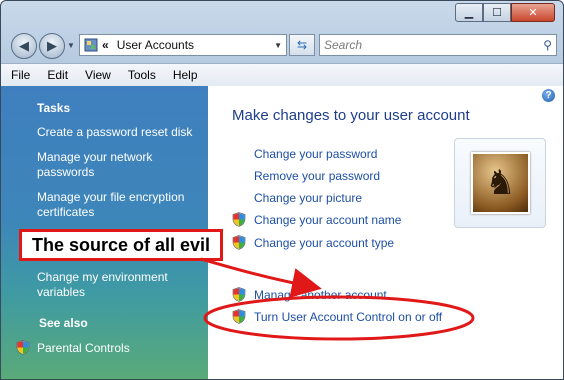 The image size is (564, 380). I want to click on help-icon: ?, so click(548, 95).